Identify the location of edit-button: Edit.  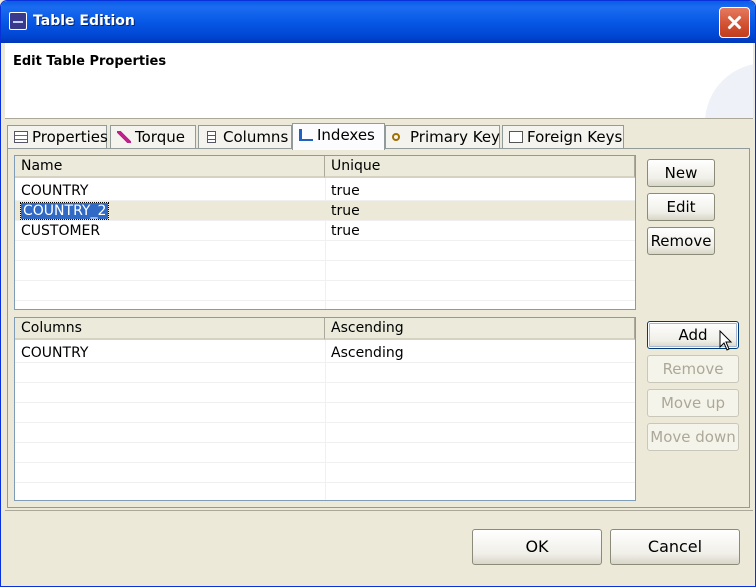
(681, 207).